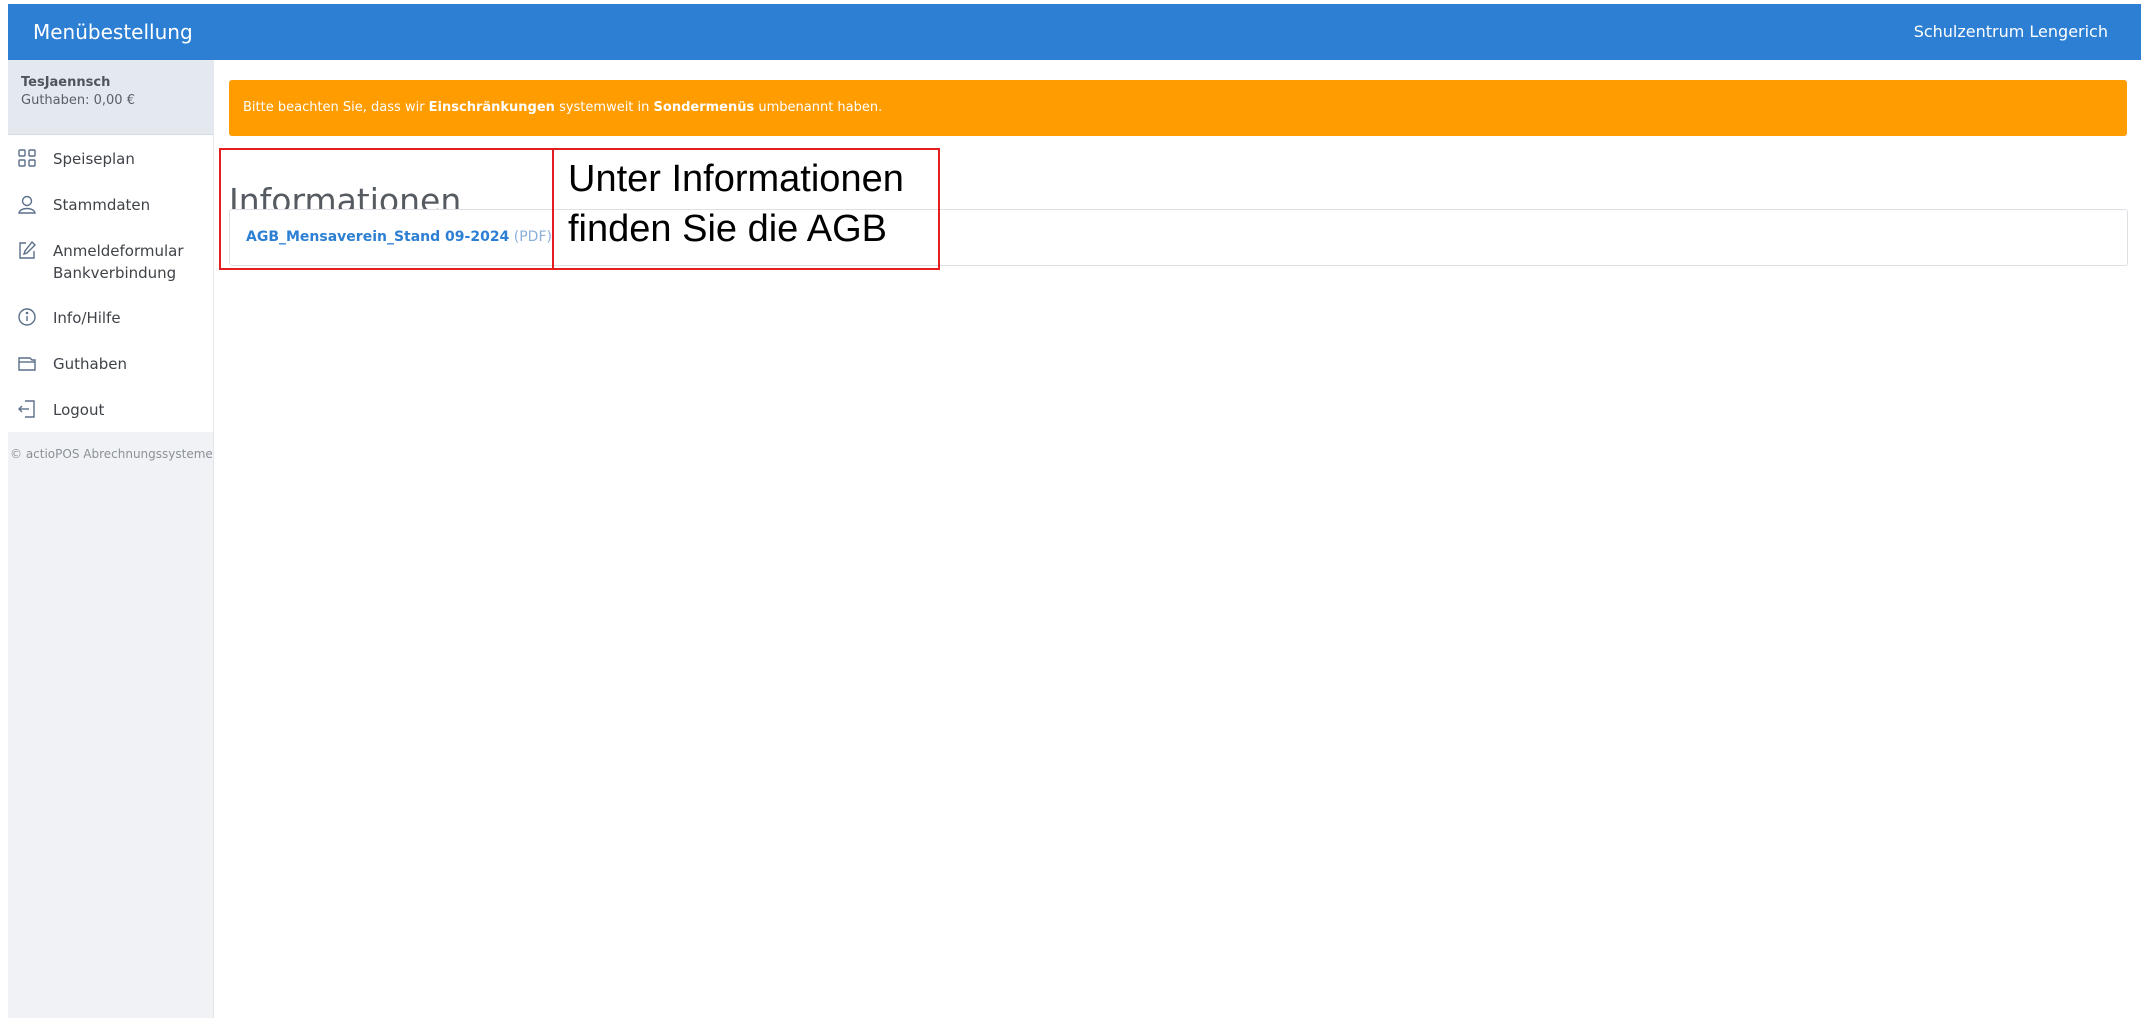 Image resolution: width=2147 pixels, height=1018 pixels. I want to click on sidebar-item-guthaben: Guthaben, so click(110, 363).